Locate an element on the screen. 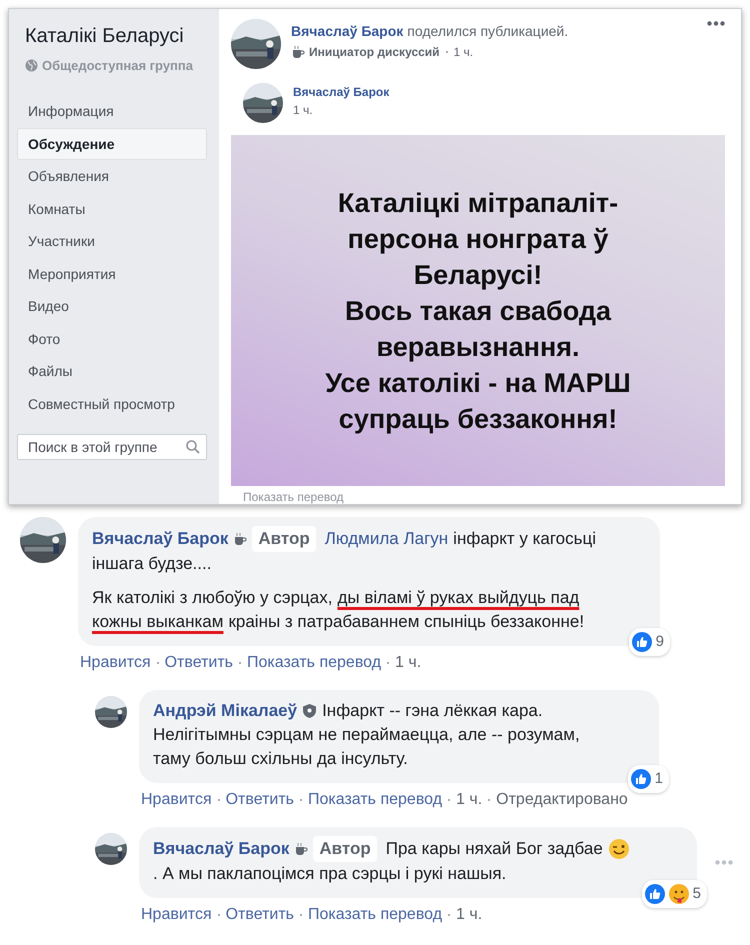 The width and height of the screenshot is (750, 945). group-title: Каталікі Беларусі is located at coordinates (118, 36).